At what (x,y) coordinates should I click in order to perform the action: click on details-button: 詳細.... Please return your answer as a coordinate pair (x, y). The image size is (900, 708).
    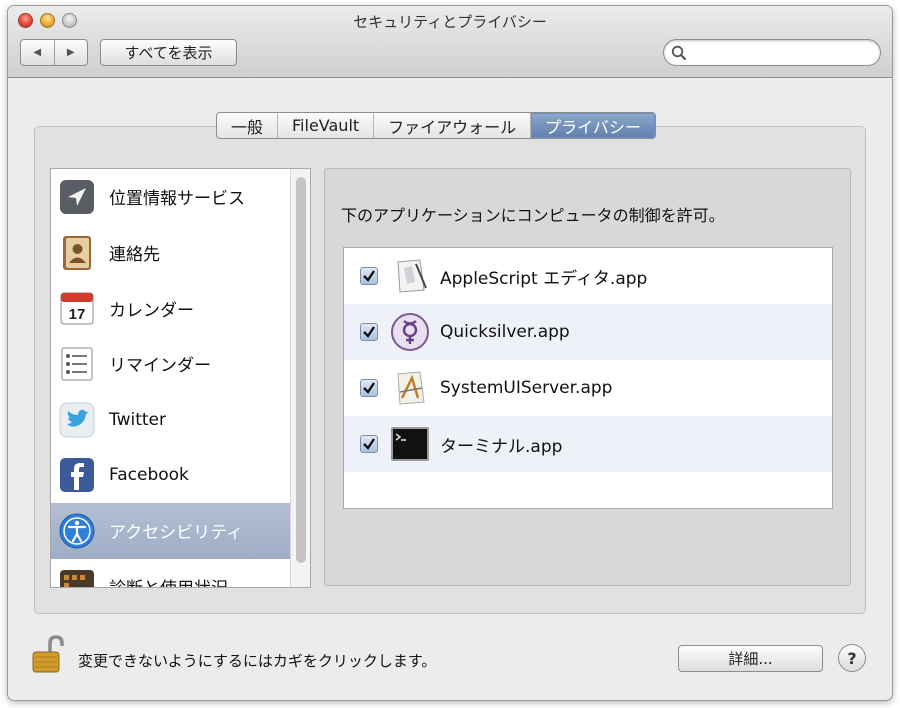
    Looking at the image, I should click on (750, 658).